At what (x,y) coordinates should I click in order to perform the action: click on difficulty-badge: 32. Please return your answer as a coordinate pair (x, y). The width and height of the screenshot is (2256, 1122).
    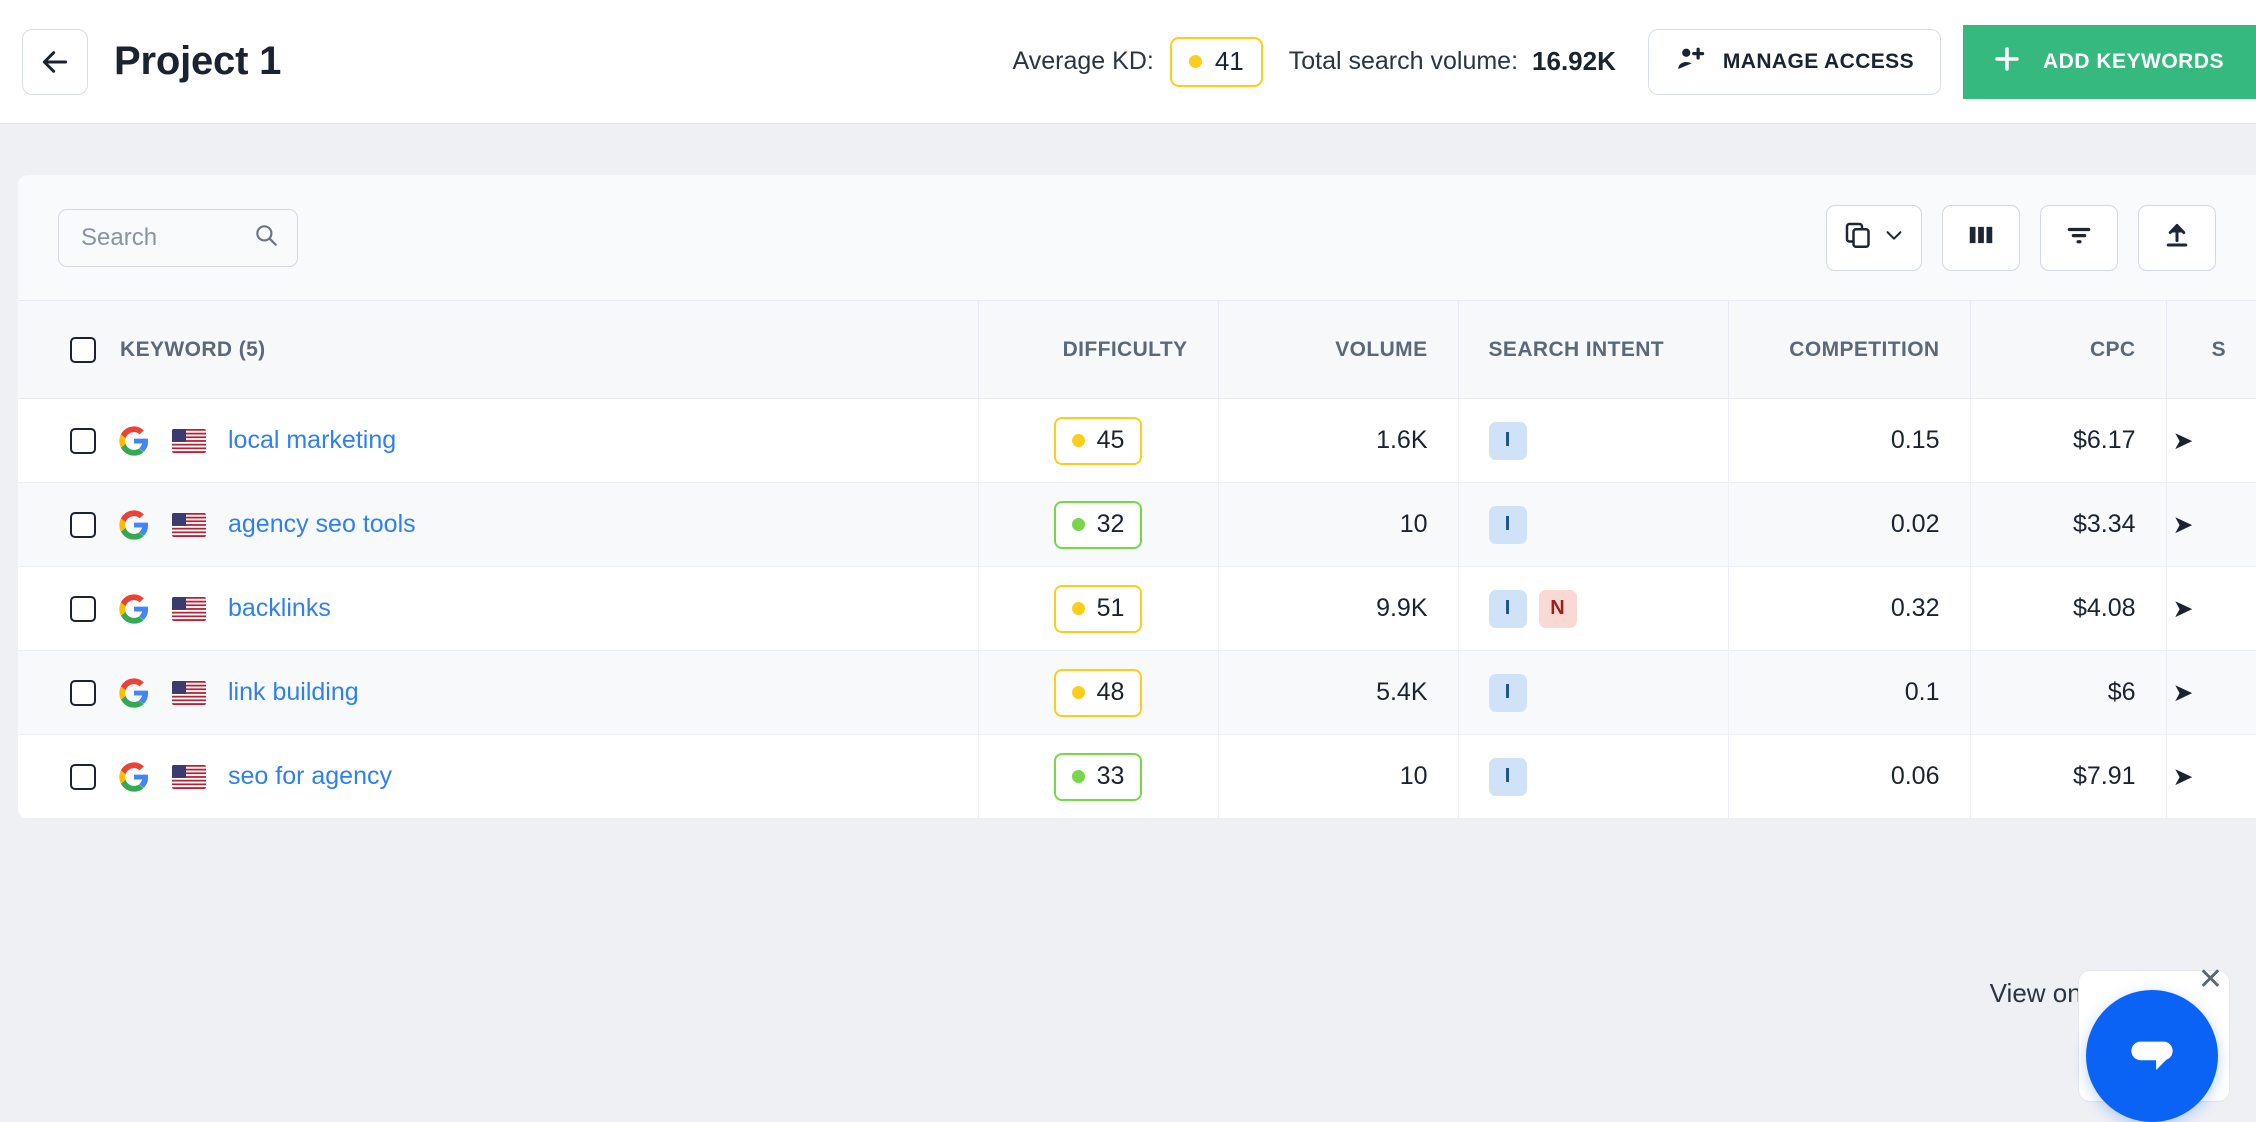
    Looking at the image, I should click on (1098, 524).